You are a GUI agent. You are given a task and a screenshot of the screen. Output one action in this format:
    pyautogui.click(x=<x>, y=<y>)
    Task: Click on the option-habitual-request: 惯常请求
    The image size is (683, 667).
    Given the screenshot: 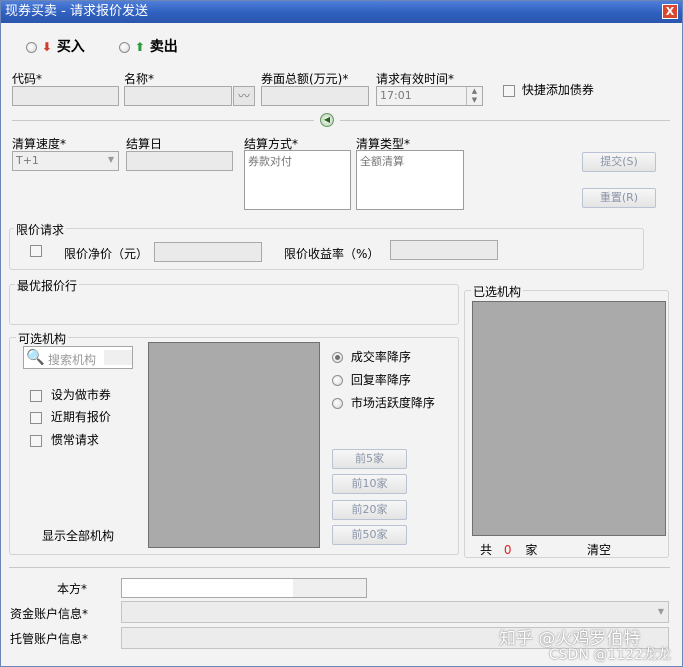 What is the action you would take?
    pyautogui.click(x=64, y=439)
    